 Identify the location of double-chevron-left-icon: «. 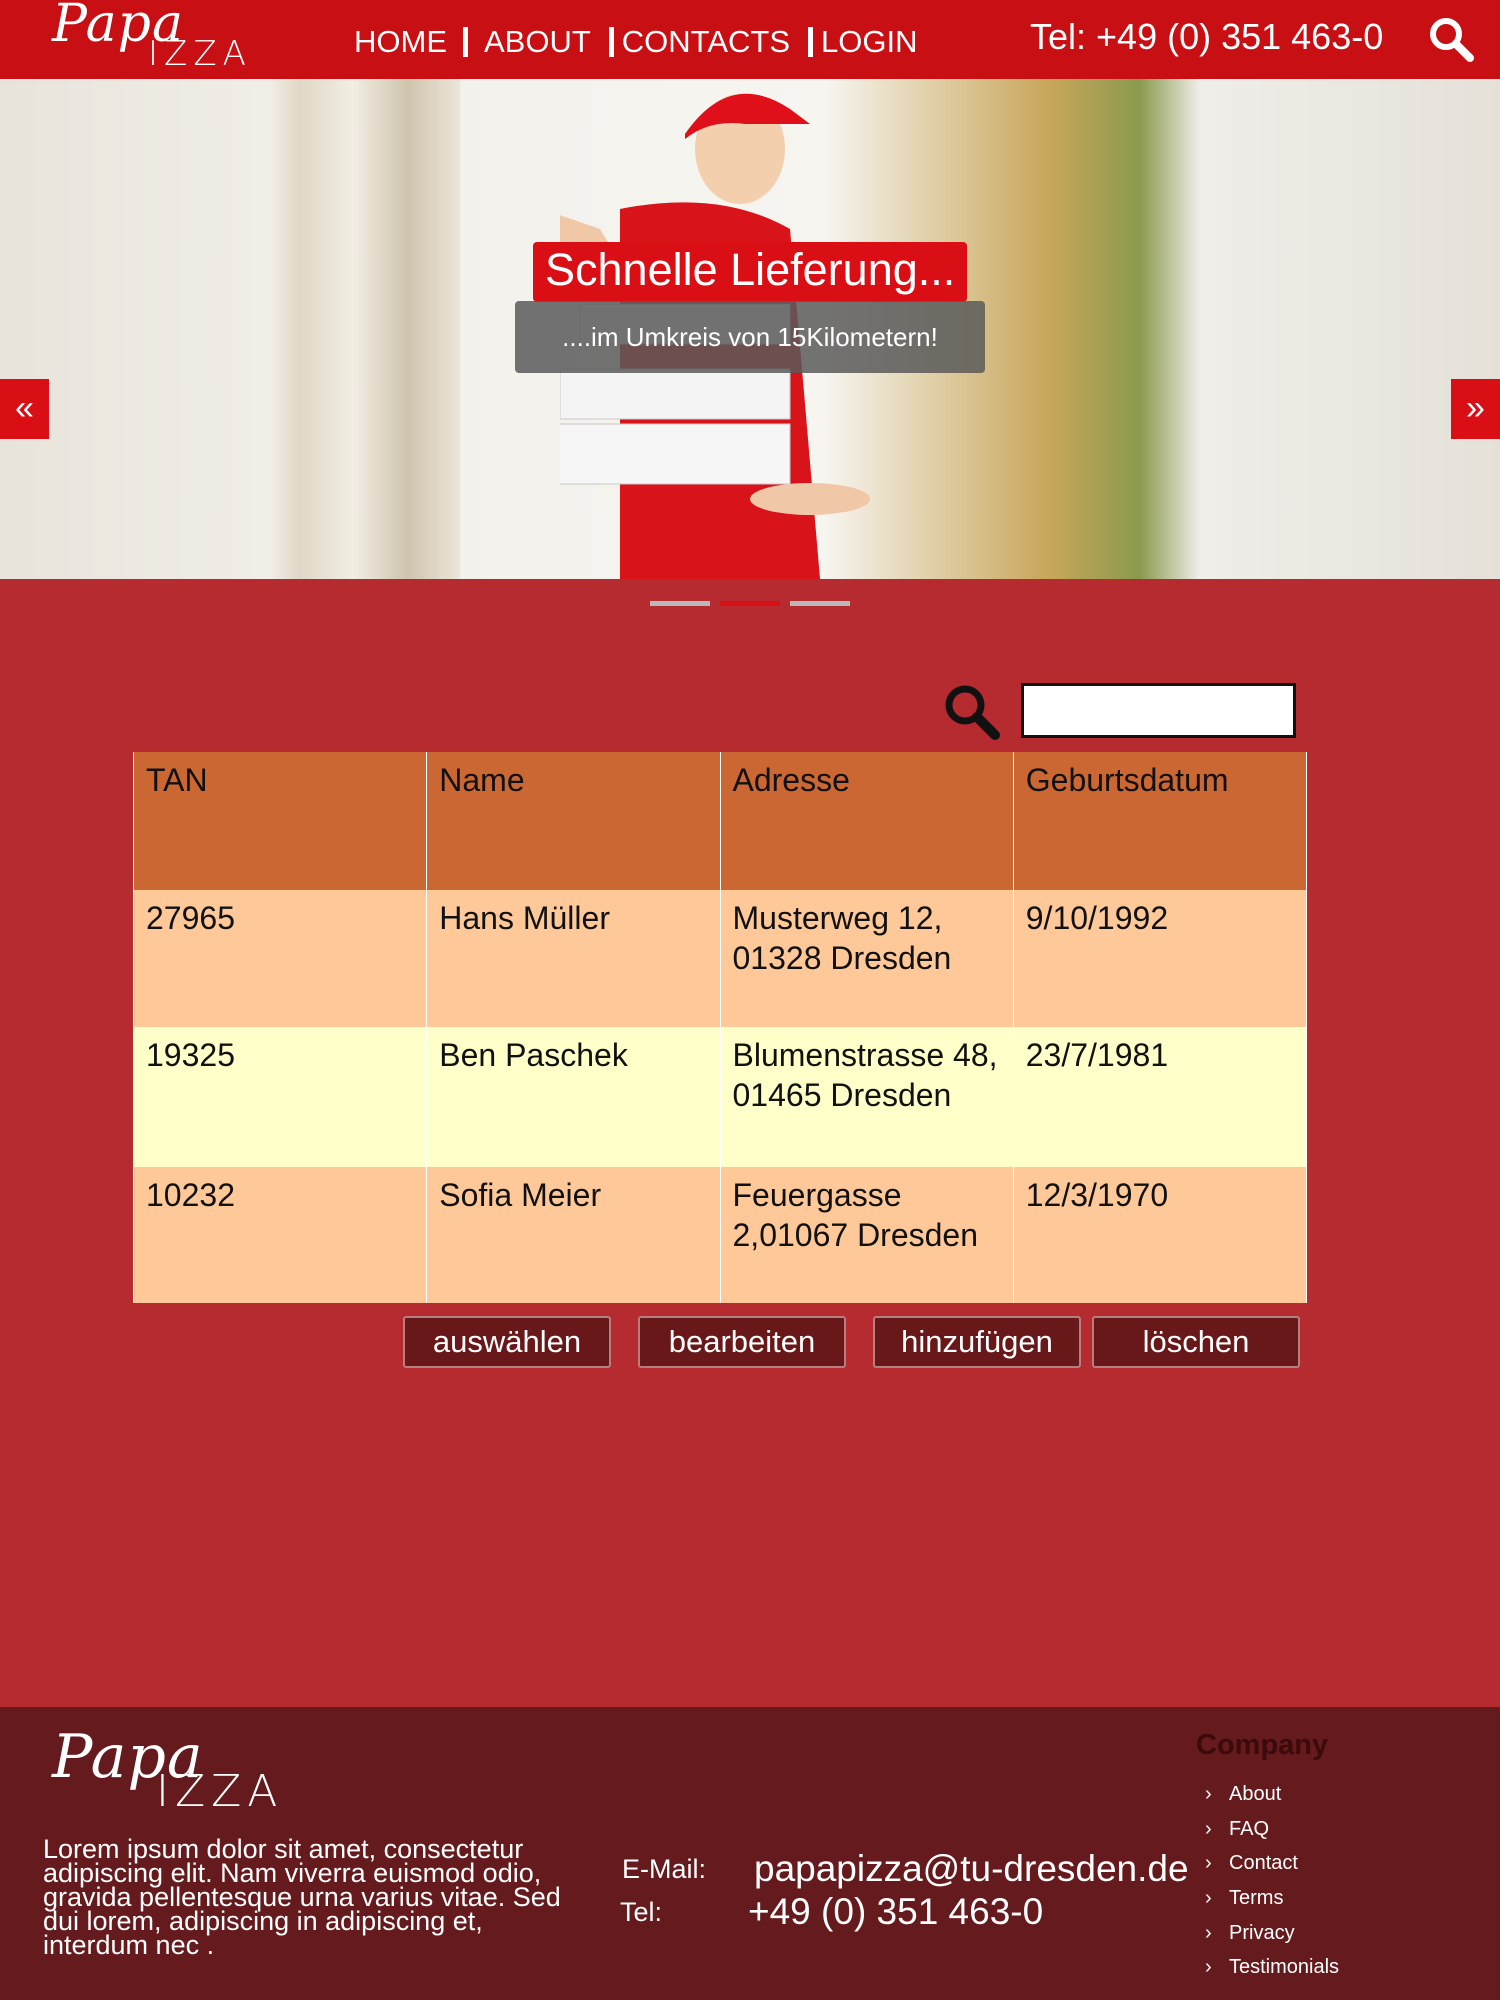
(24, 408).